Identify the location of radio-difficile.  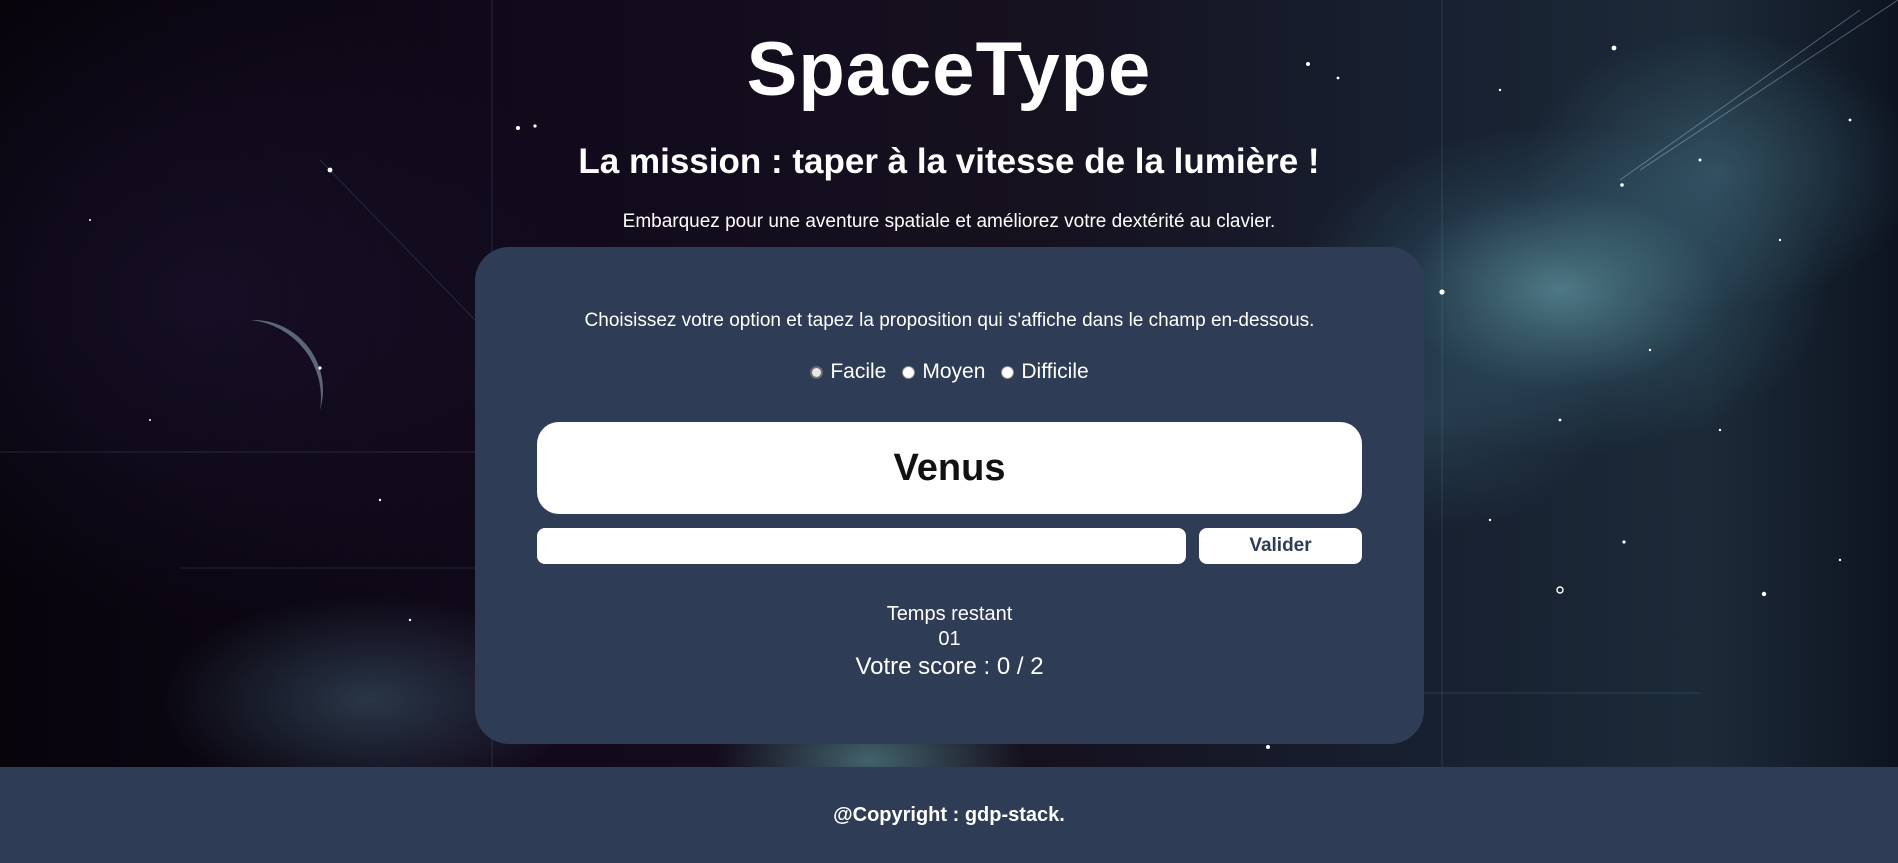
(1008, 372).